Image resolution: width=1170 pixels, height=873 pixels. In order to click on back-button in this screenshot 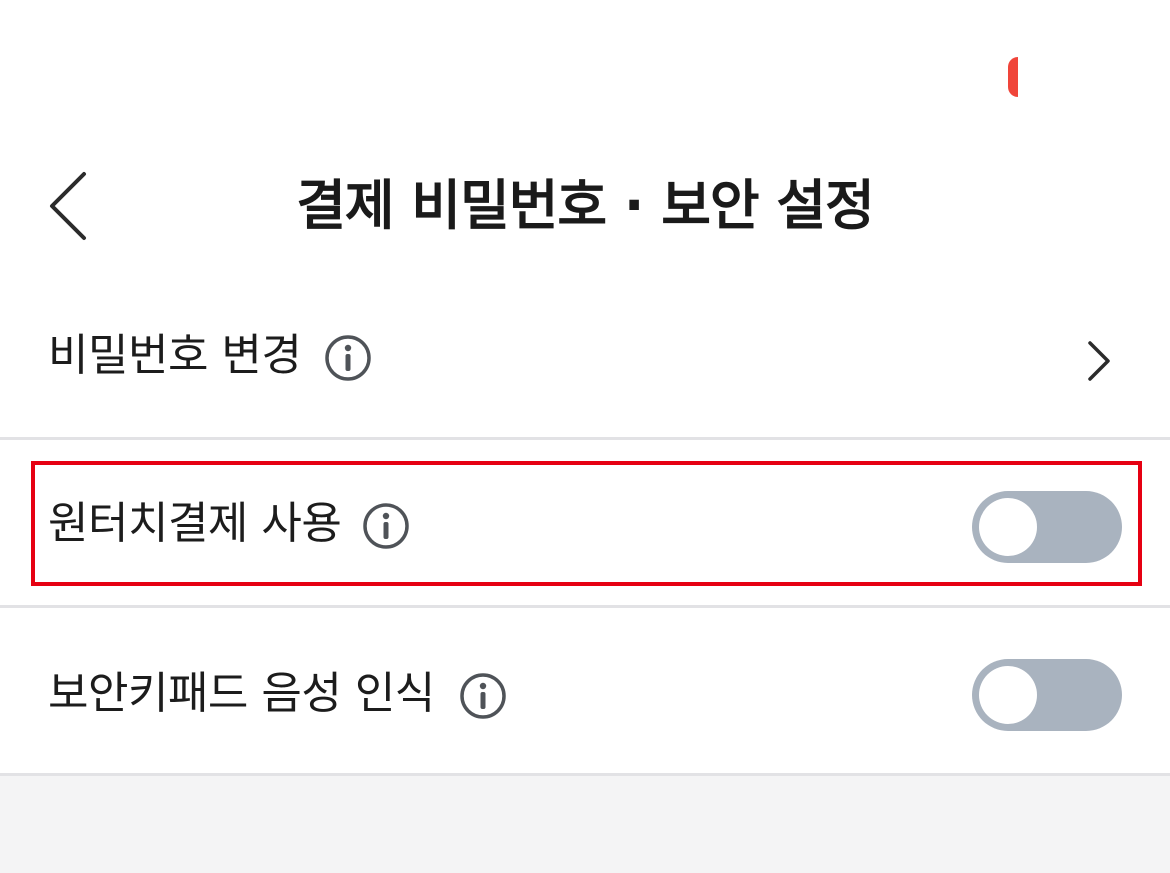, I will do `click(71, 207)`.